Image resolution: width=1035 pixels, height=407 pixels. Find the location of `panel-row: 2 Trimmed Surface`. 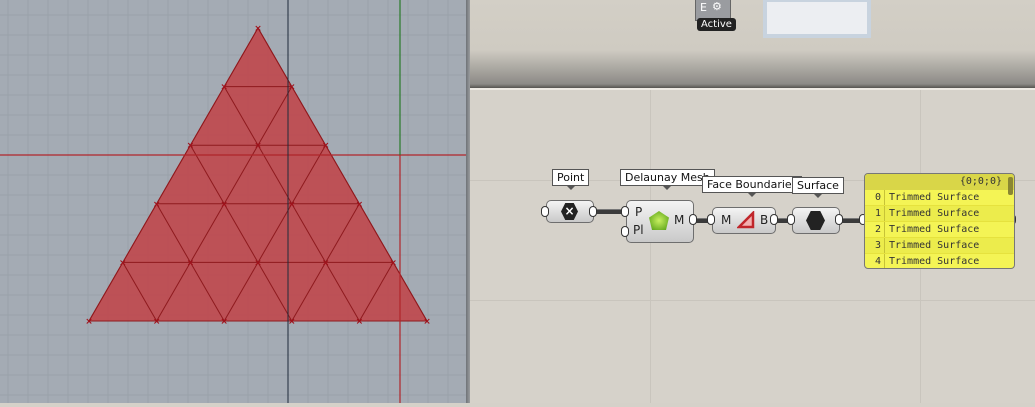

panel-row: 2 Trimmed Surface is located at coordinates (939, 230).